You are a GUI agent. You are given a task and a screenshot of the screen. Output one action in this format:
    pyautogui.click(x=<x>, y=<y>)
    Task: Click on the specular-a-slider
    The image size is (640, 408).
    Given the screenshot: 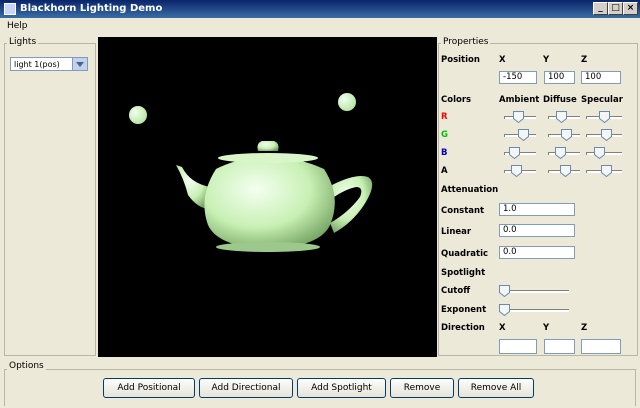 What is the action you would take?
    pyautogui.click(x=604, y=171)
    